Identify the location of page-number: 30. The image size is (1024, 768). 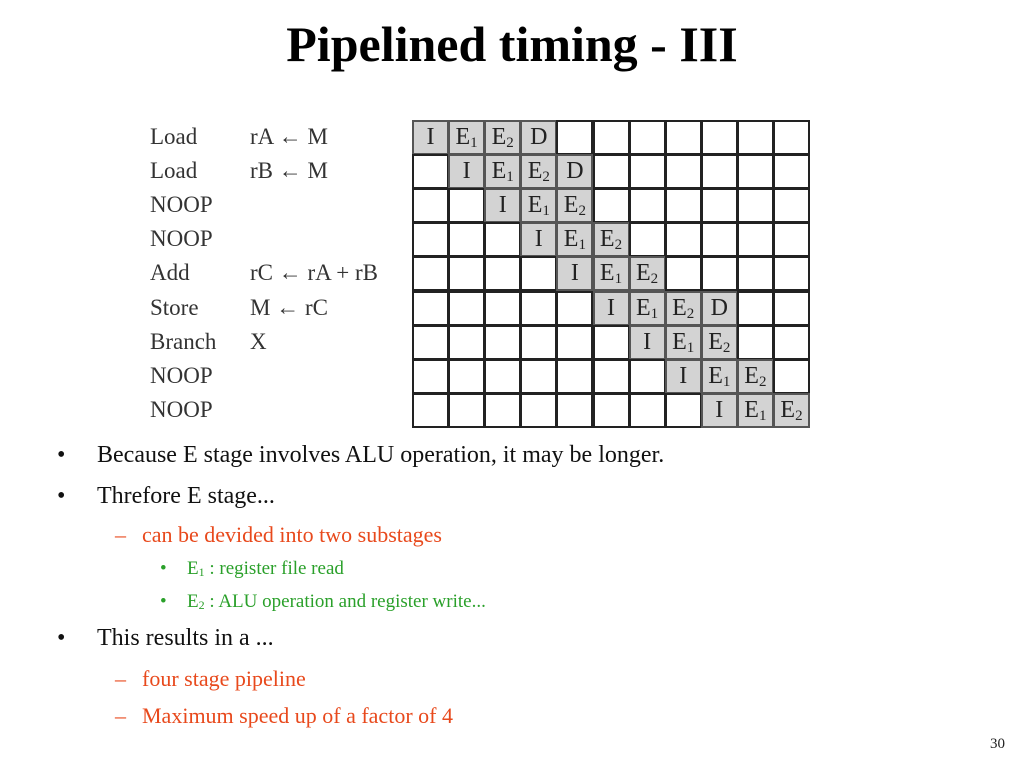
(997, 744).